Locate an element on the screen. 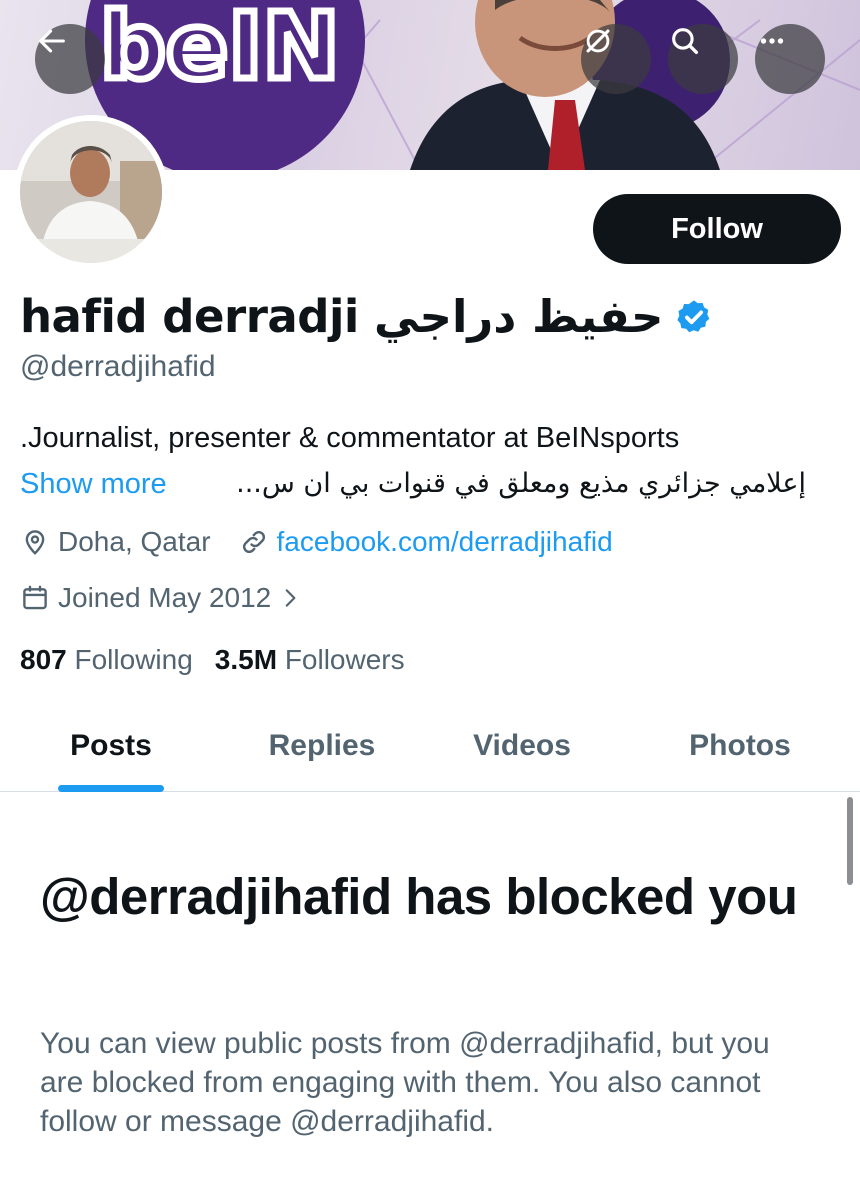 The image size is (860, 1200). follow-button: Follow is located at coordinates (717, 229).